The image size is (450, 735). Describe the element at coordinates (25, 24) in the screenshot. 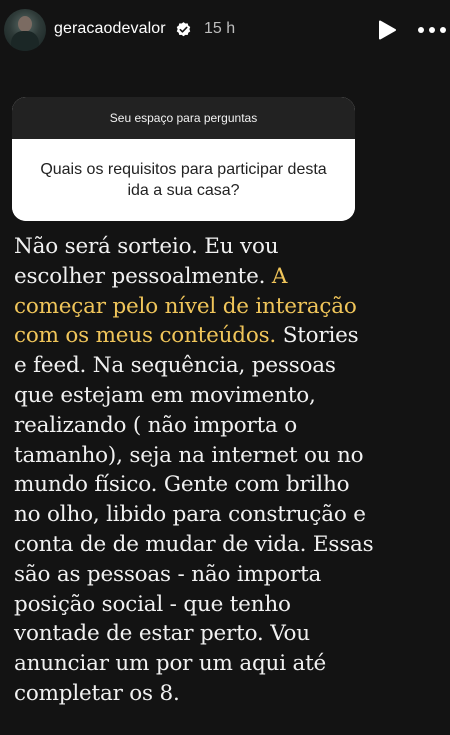

I see `avatar-head` at that location.